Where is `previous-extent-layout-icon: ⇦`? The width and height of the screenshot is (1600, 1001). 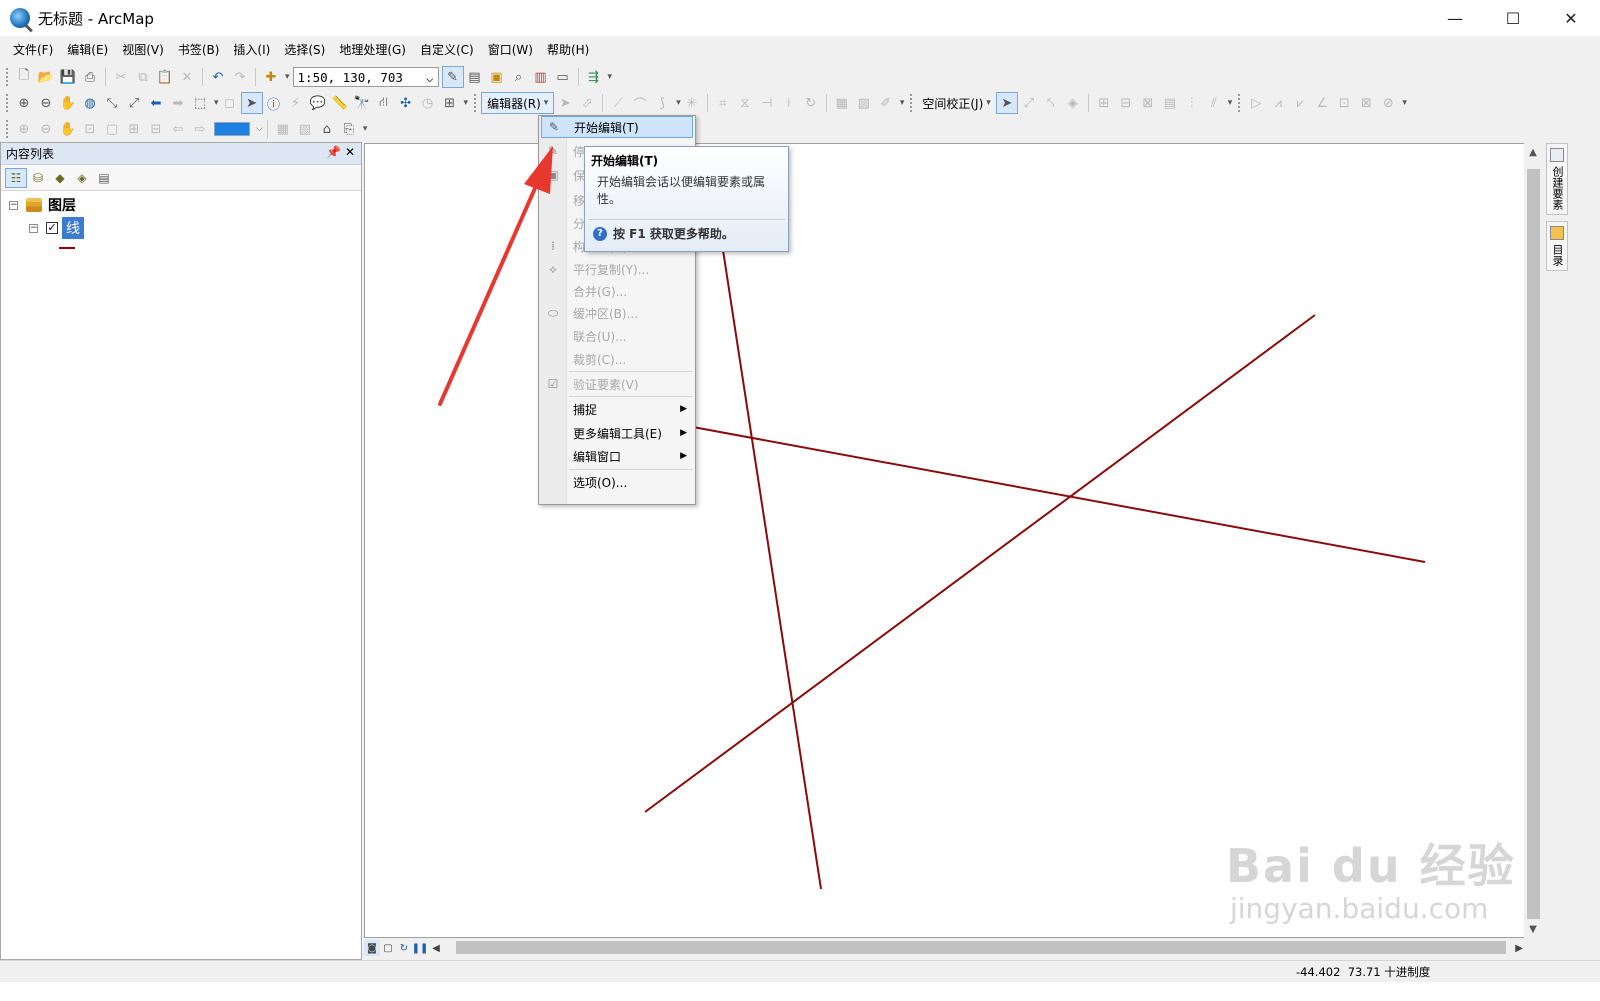 previous-extent-layout-icon: ⇦ is located at coordinates (178, 129).